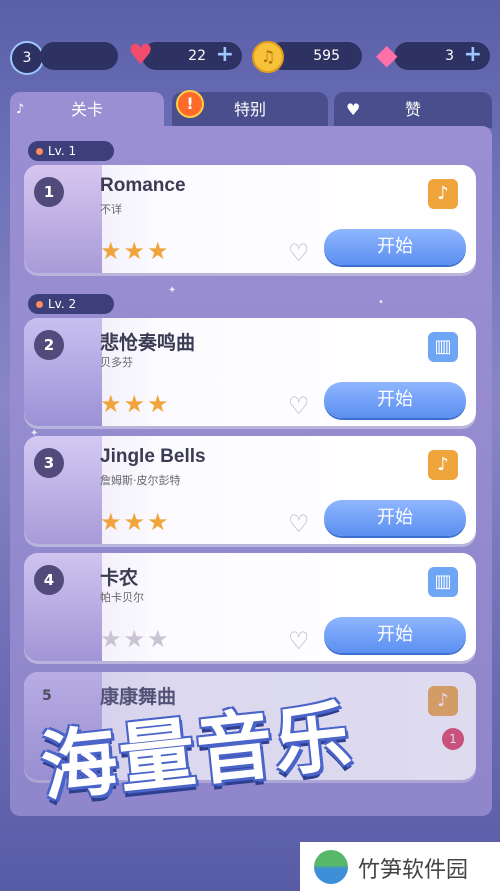 The height and width of the screenshot is (891, 500). Describe the element at coordinates (250, 372) in the screenshot. I see `song-card-2: 2 悲怆奏鸣曲 贝多芬 ★★★ ♡ 开始 ▥` at that location.